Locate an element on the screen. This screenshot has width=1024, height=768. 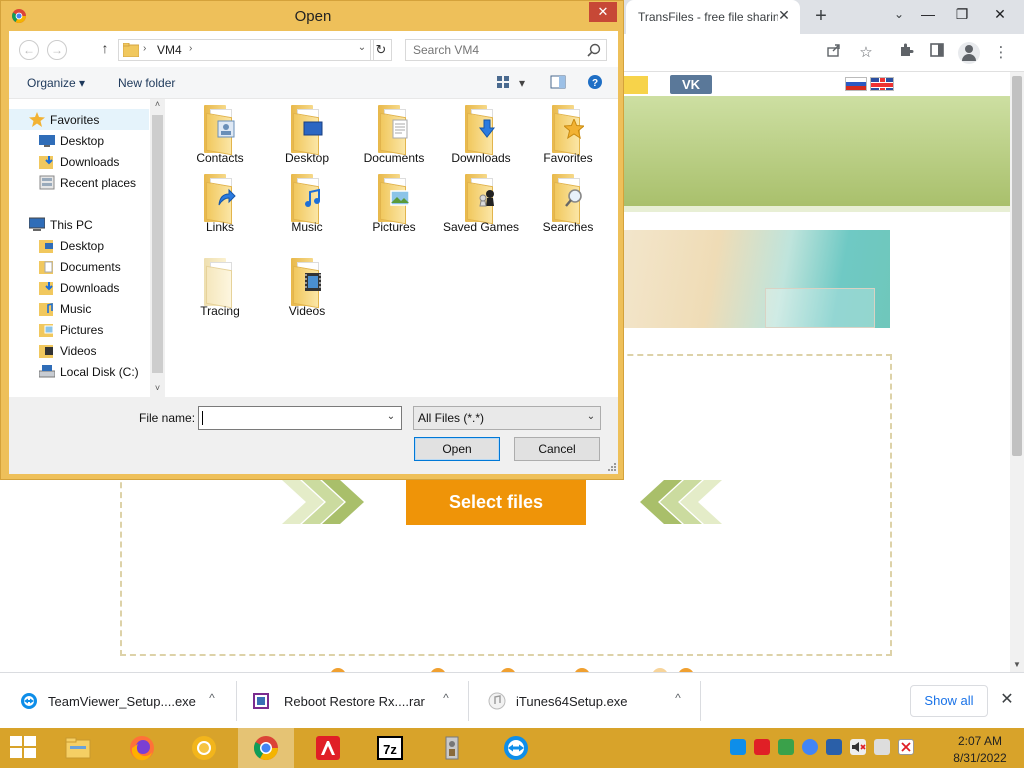
vk-link: VK is located at coordinates (691, 84).